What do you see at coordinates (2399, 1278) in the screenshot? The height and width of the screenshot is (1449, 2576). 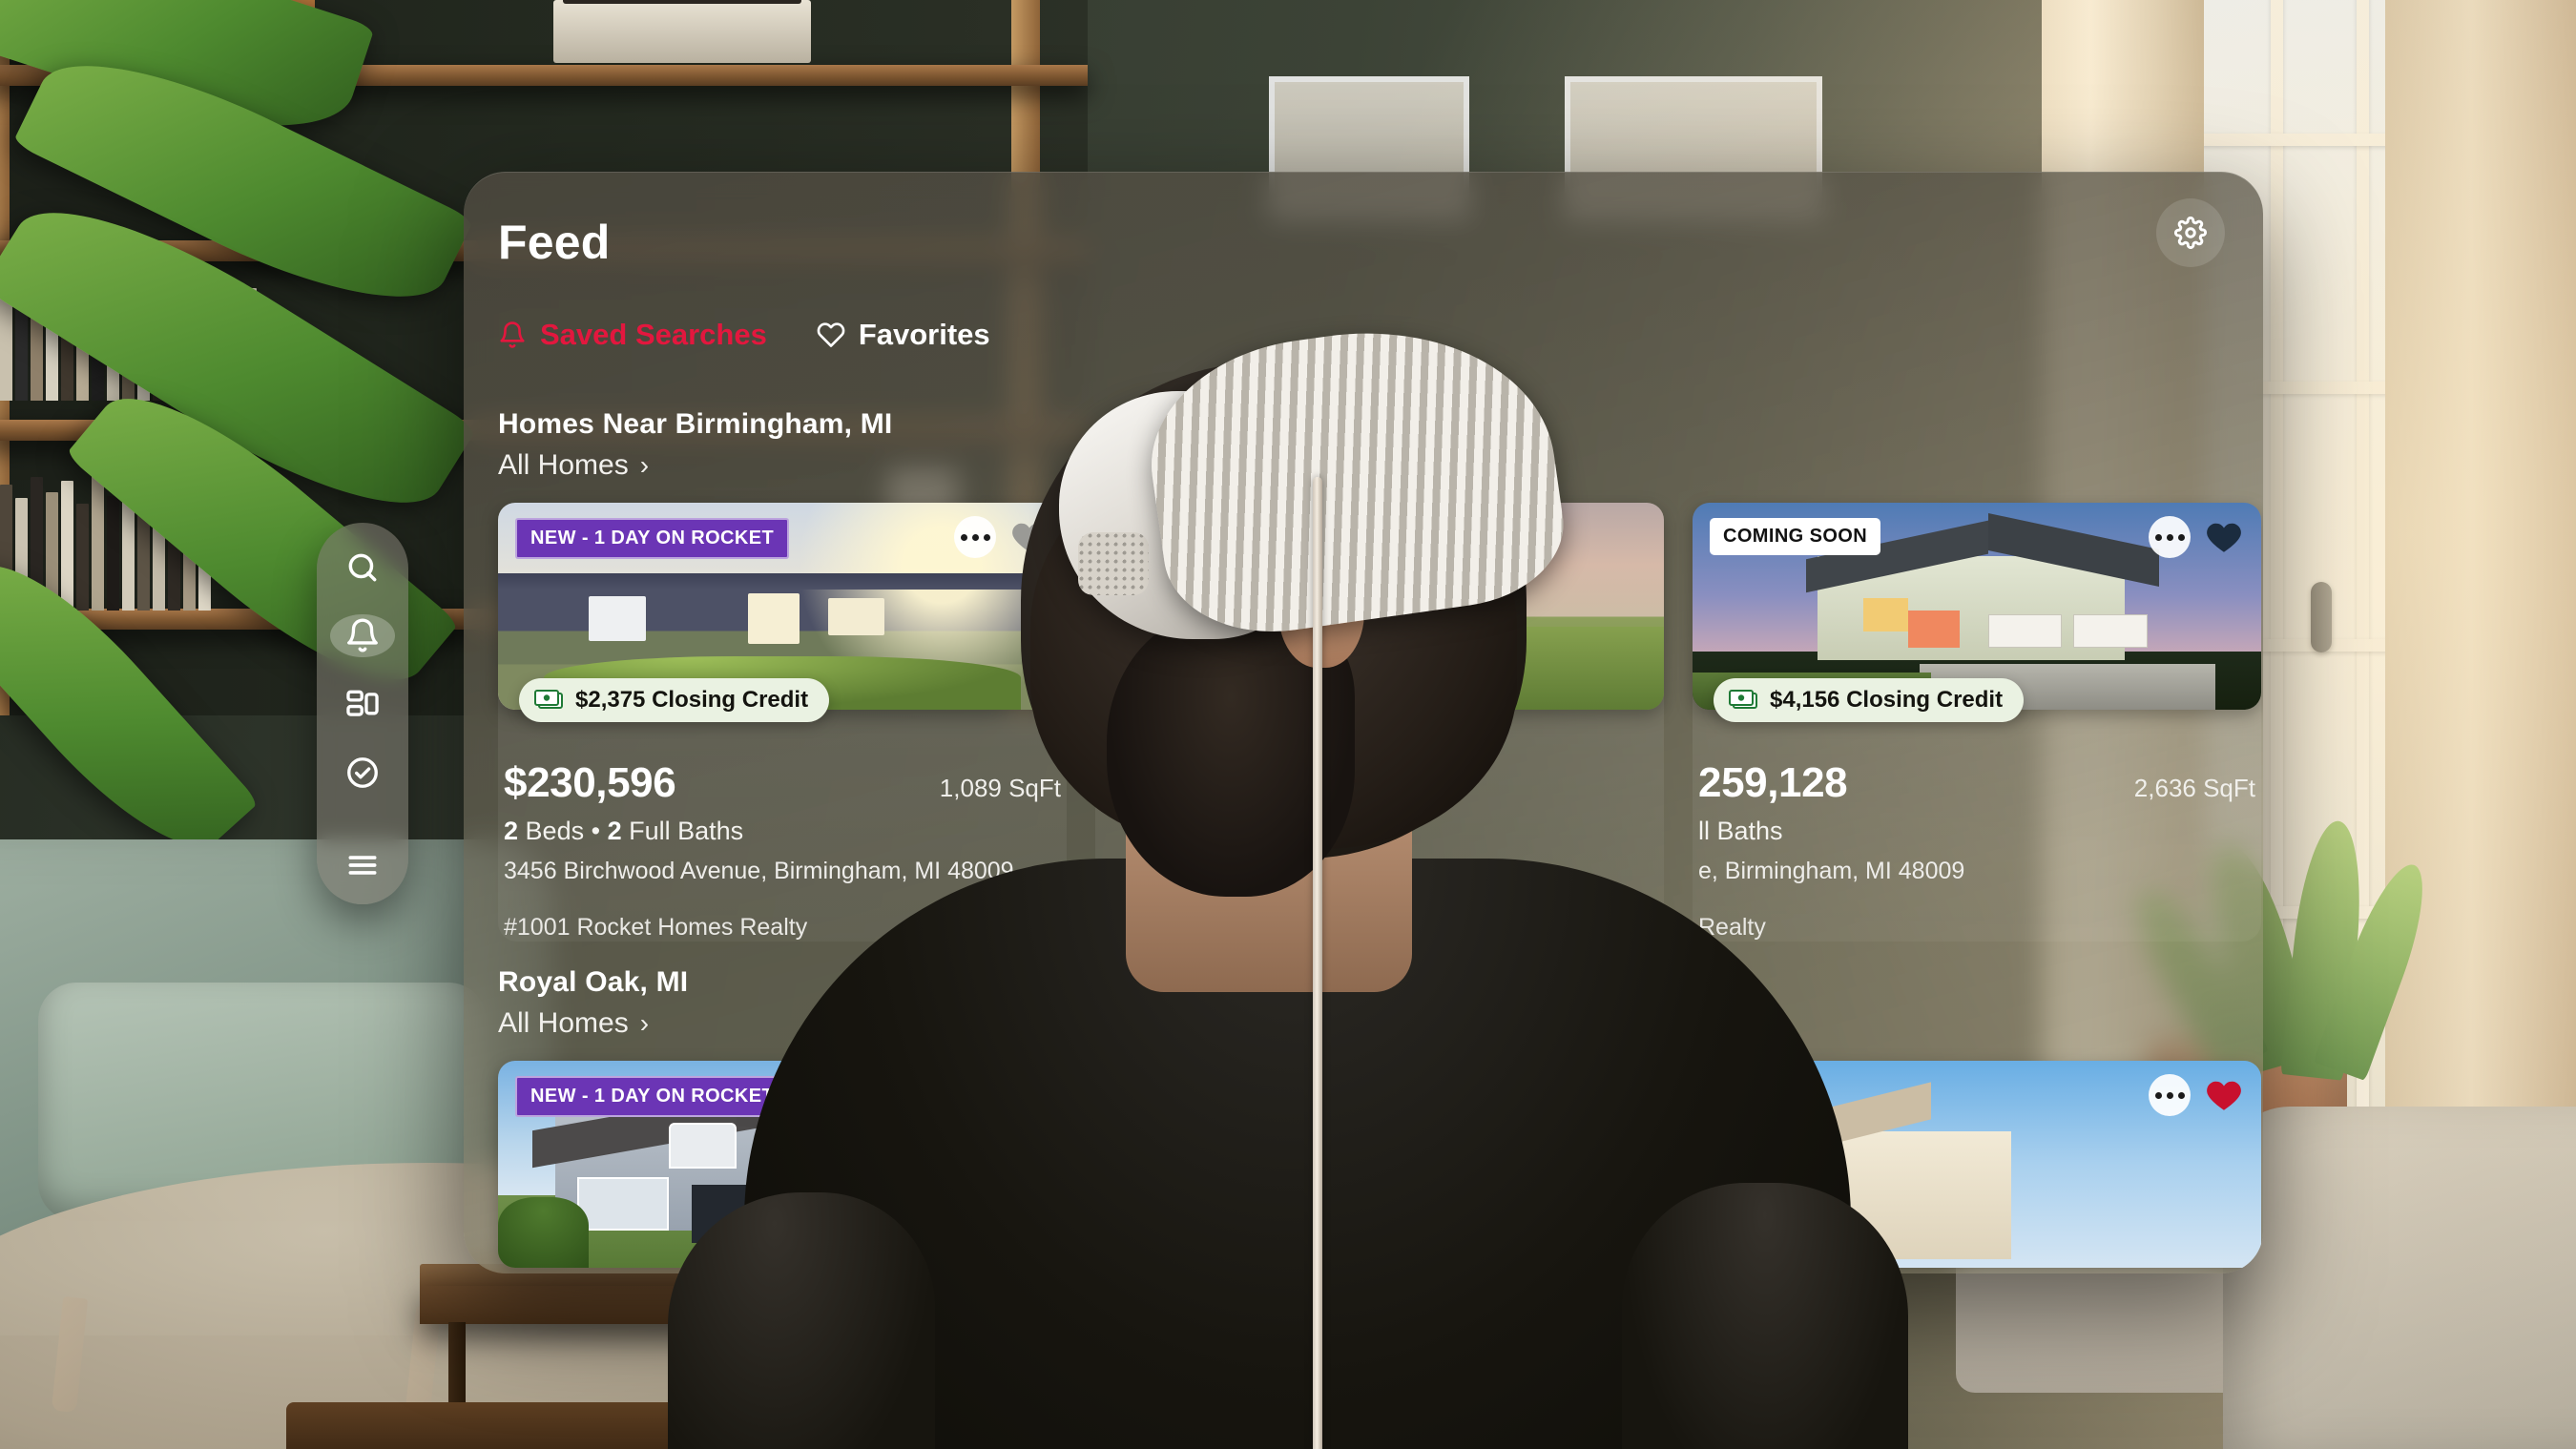 I see `armchair` at bounding box center [2399, 1278].